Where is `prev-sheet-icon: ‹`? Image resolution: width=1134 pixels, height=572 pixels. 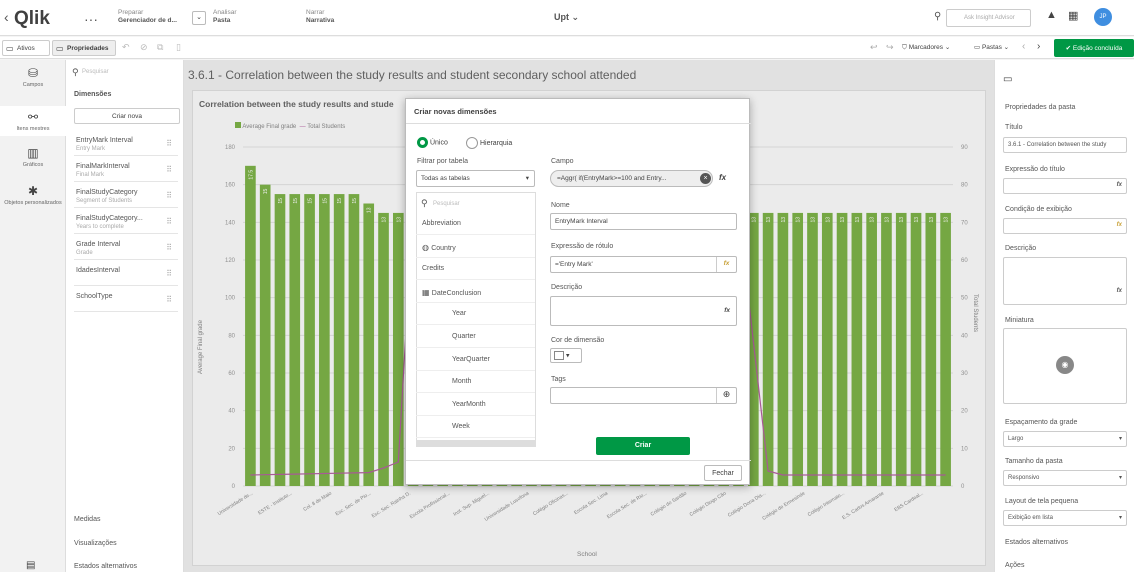
prev-sheet-icon: ‹ is located at coordinates (1023, 46).